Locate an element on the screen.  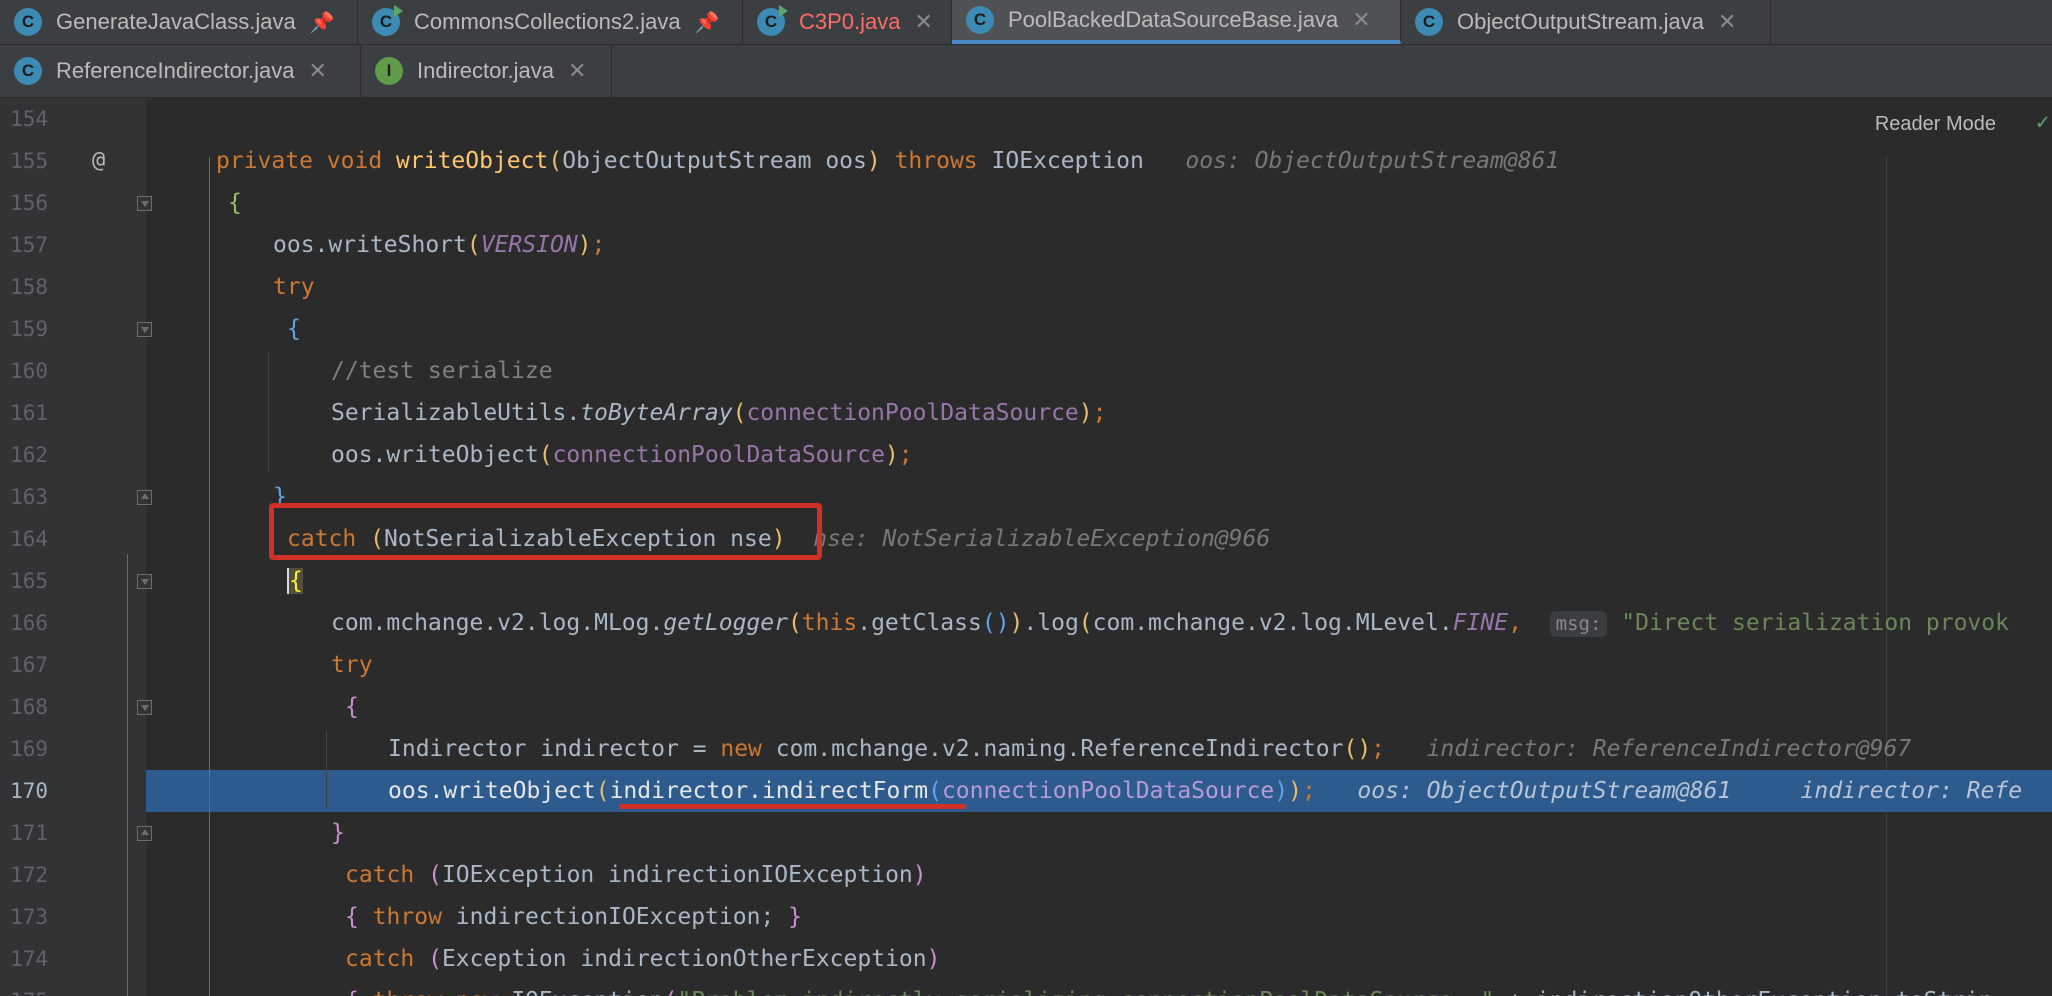
line-number: 155 is located at coordinates (29, 161).